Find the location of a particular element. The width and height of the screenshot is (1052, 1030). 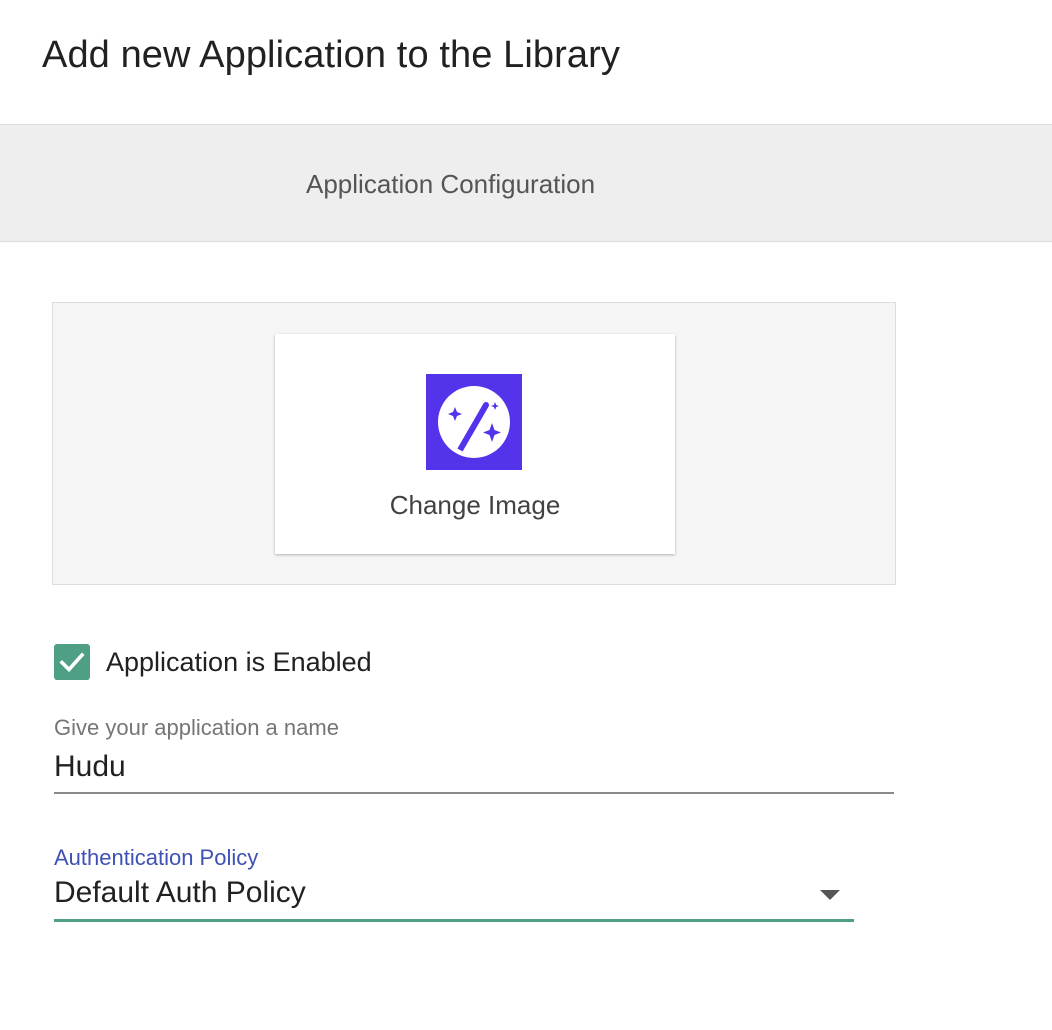

dropdown-arrow-icon is located at coordinates (830, 895).